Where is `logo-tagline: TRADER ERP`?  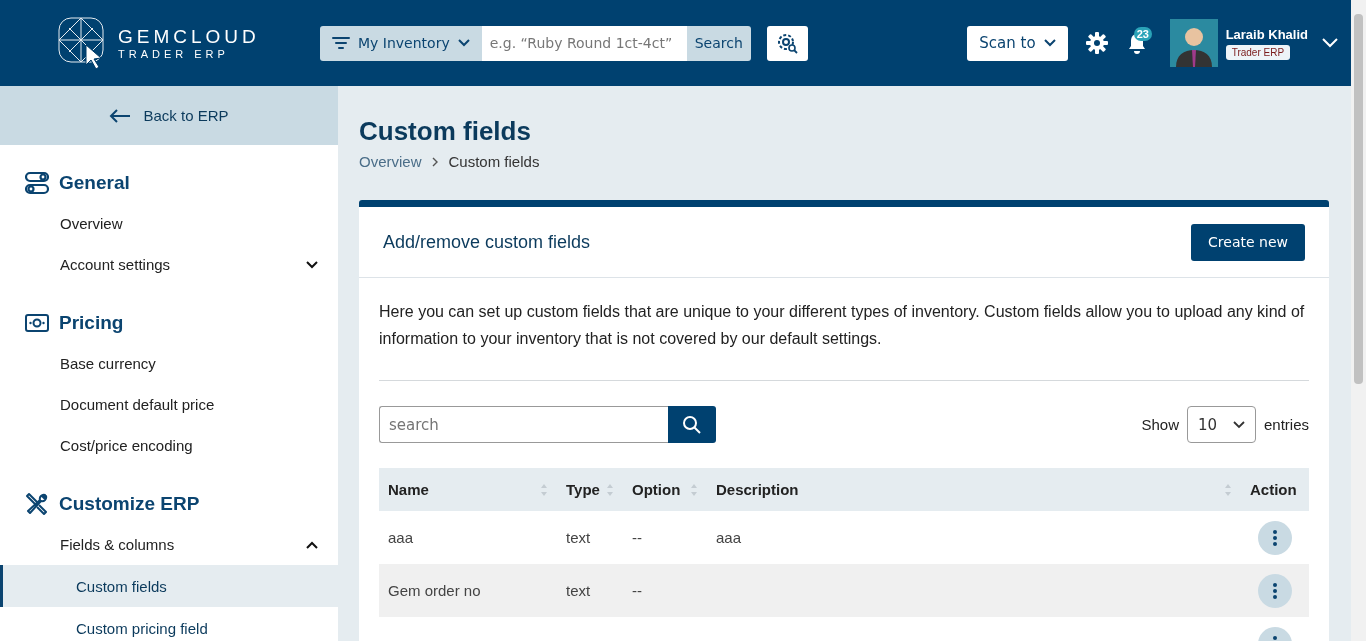
logo-tagline: TRADER ERP is located at coordinates (174, 54).